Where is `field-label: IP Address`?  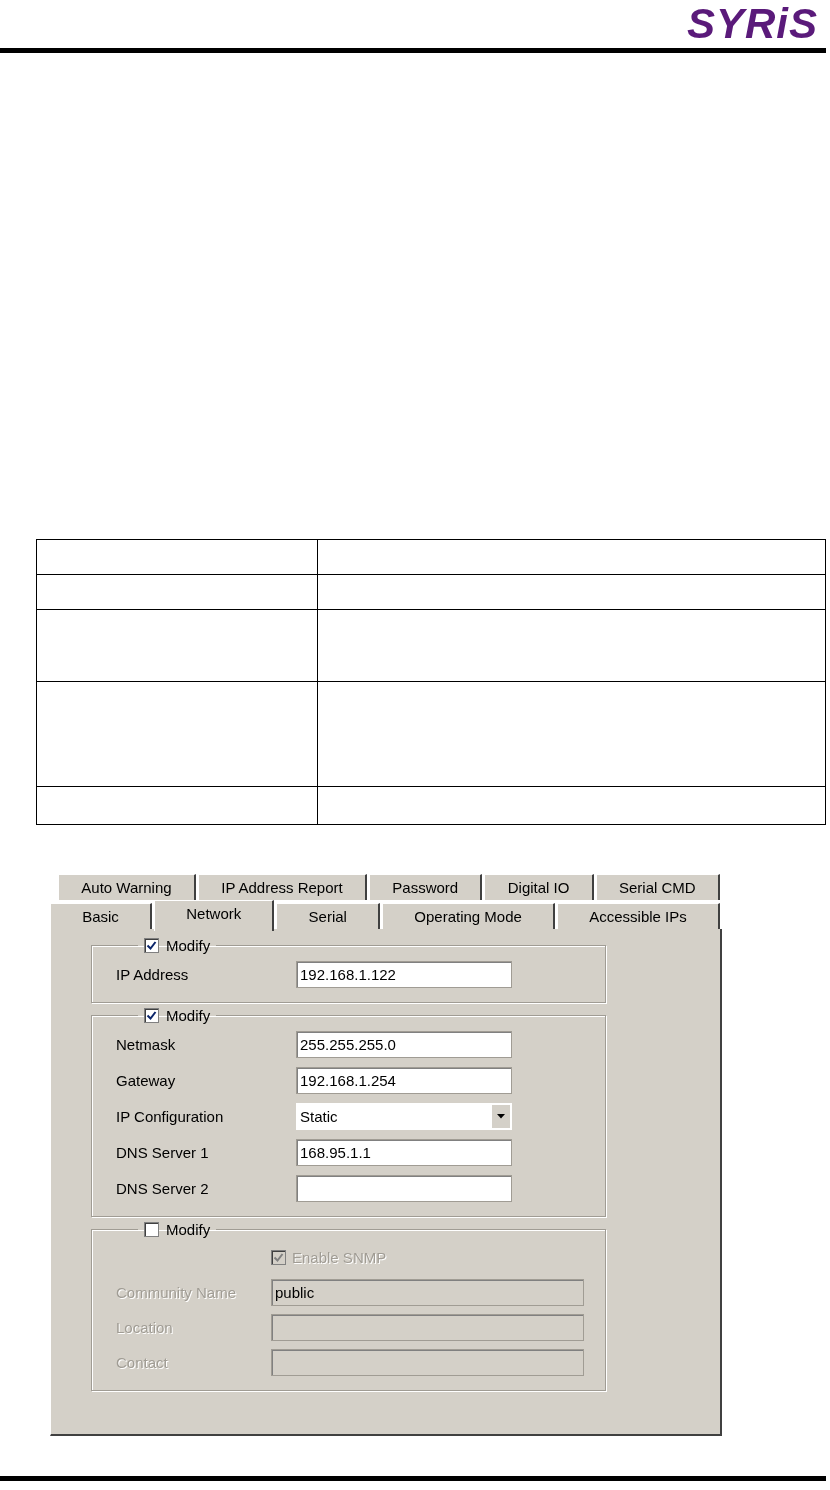 field-label: IP Address is located at coordinates (153, 974).